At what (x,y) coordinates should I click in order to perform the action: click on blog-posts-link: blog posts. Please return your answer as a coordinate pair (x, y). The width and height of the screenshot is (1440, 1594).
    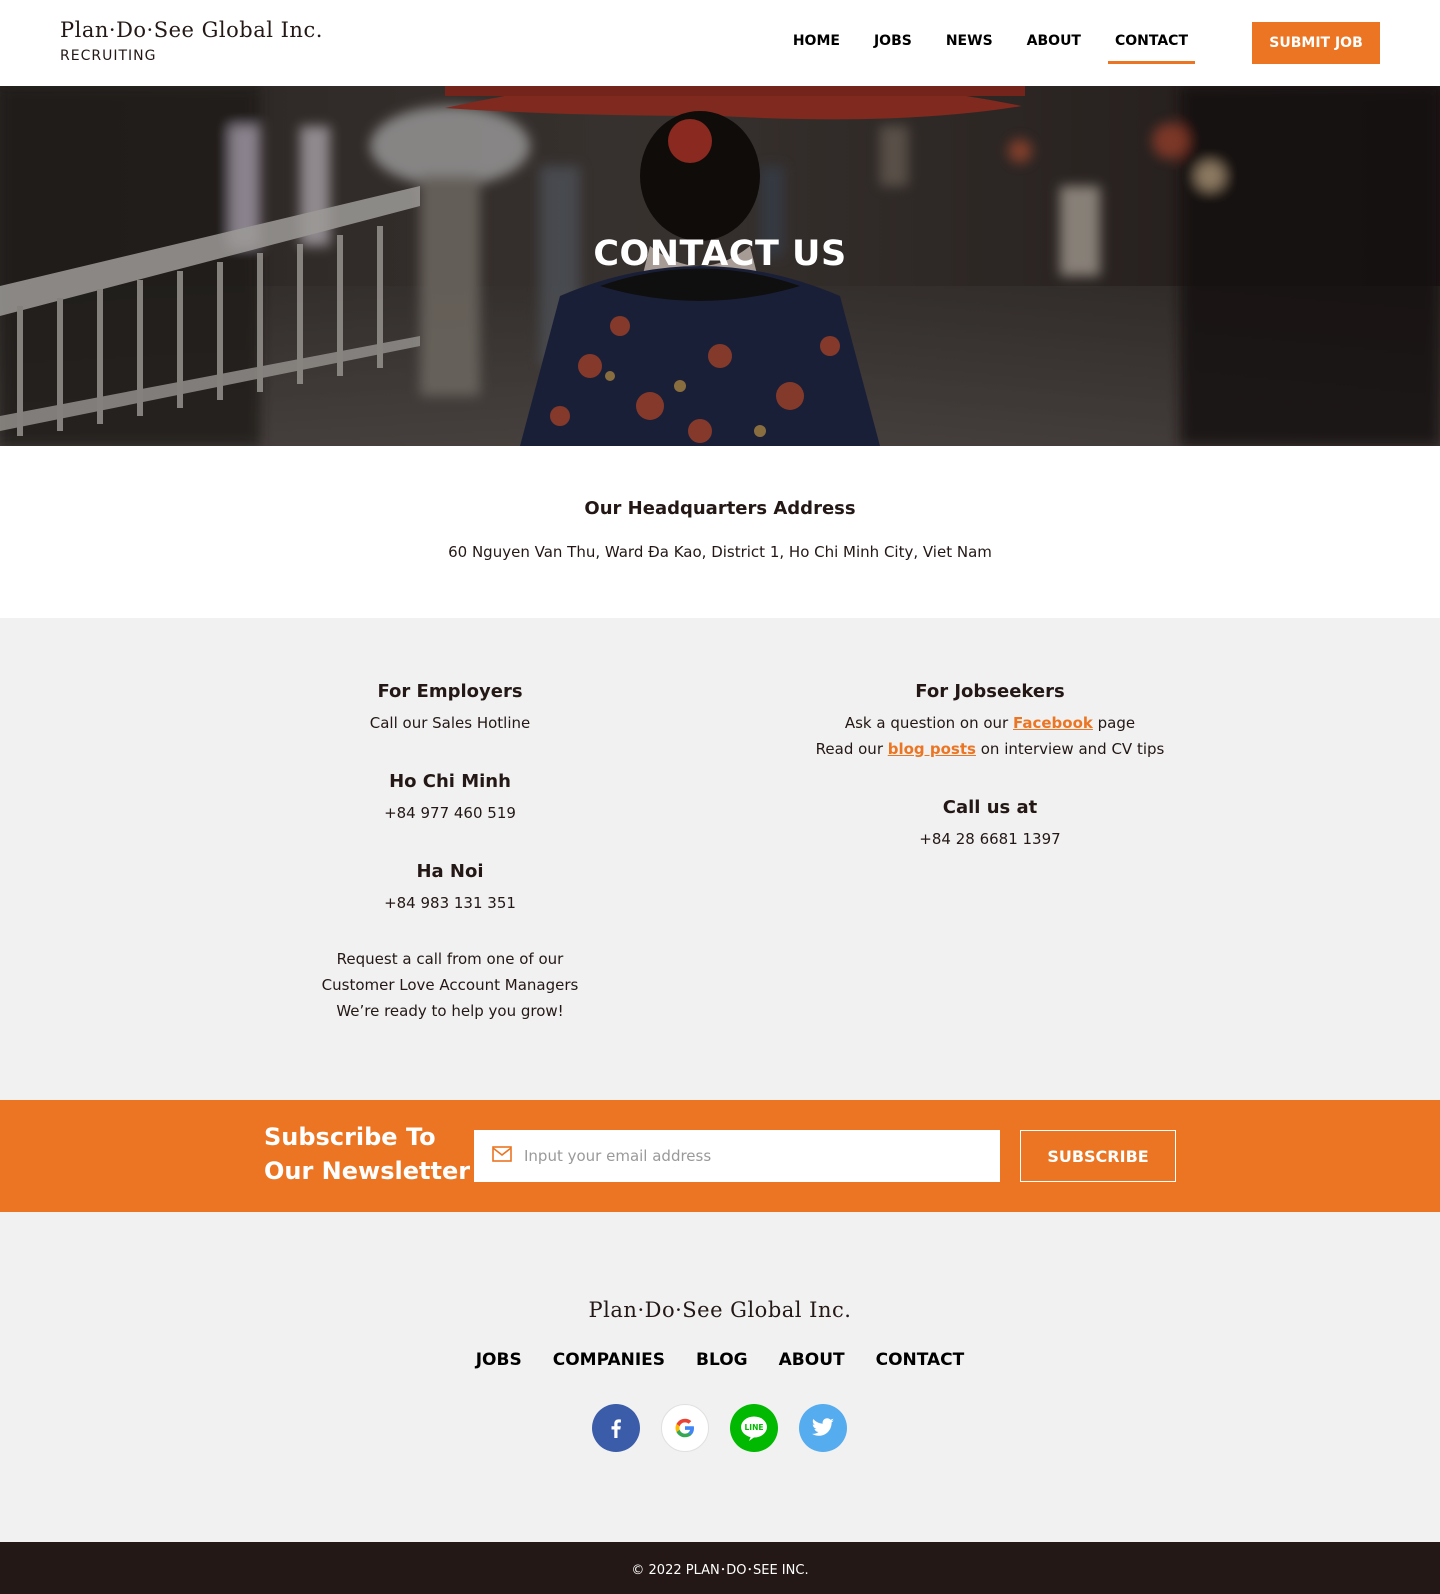
    Looking at the image, I should click on (932, 749).